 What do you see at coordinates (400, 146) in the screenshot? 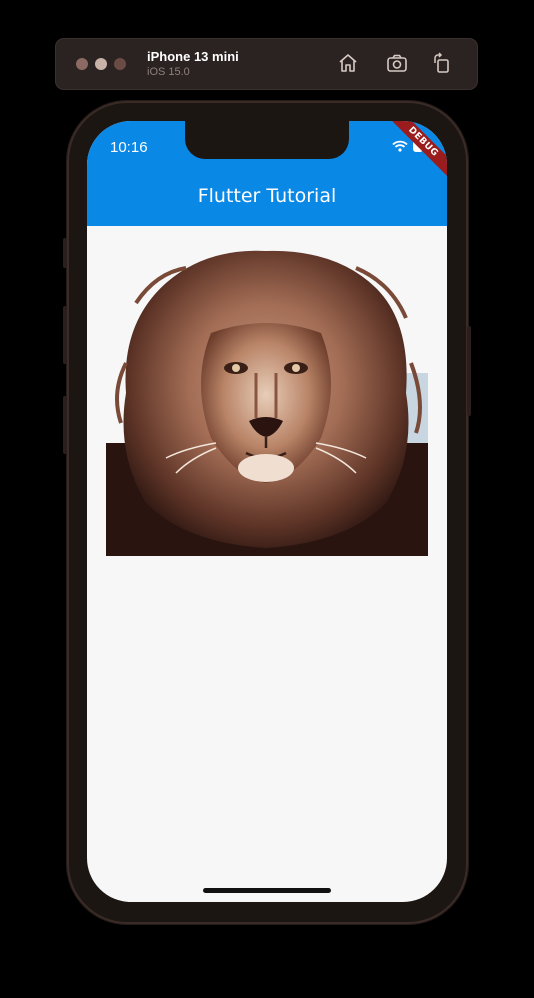
I see `wifi-icon` at bounding box center [400, 146].